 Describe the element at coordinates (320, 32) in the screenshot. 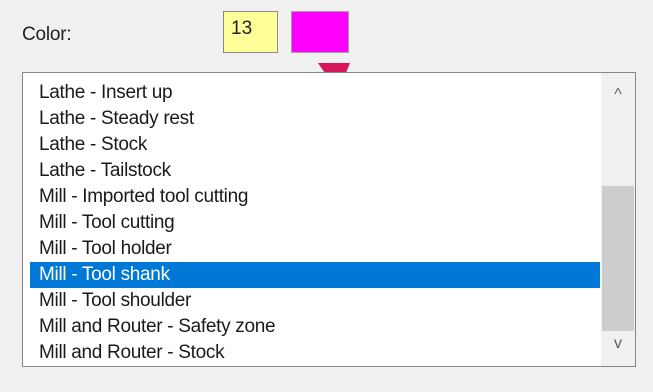

I see `color-swatch-button` at that location.